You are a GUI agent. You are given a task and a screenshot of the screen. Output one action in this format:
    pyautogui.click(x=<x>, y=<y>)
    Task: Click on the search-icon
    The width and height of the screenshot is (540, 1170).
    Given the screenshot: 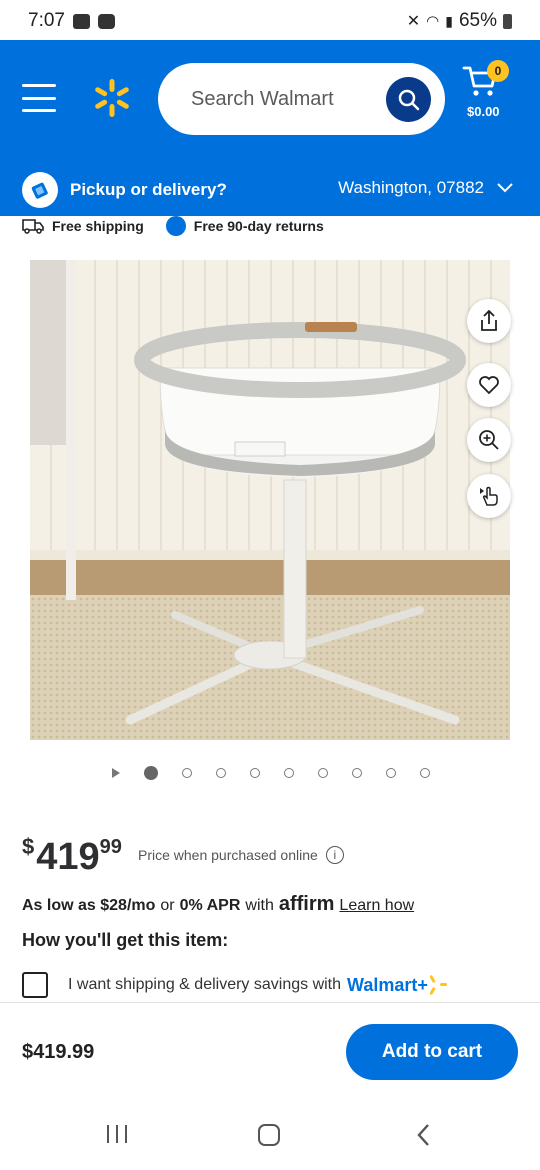 What is the action you would take?
    pyautogui.click(x=408, y=99)
    